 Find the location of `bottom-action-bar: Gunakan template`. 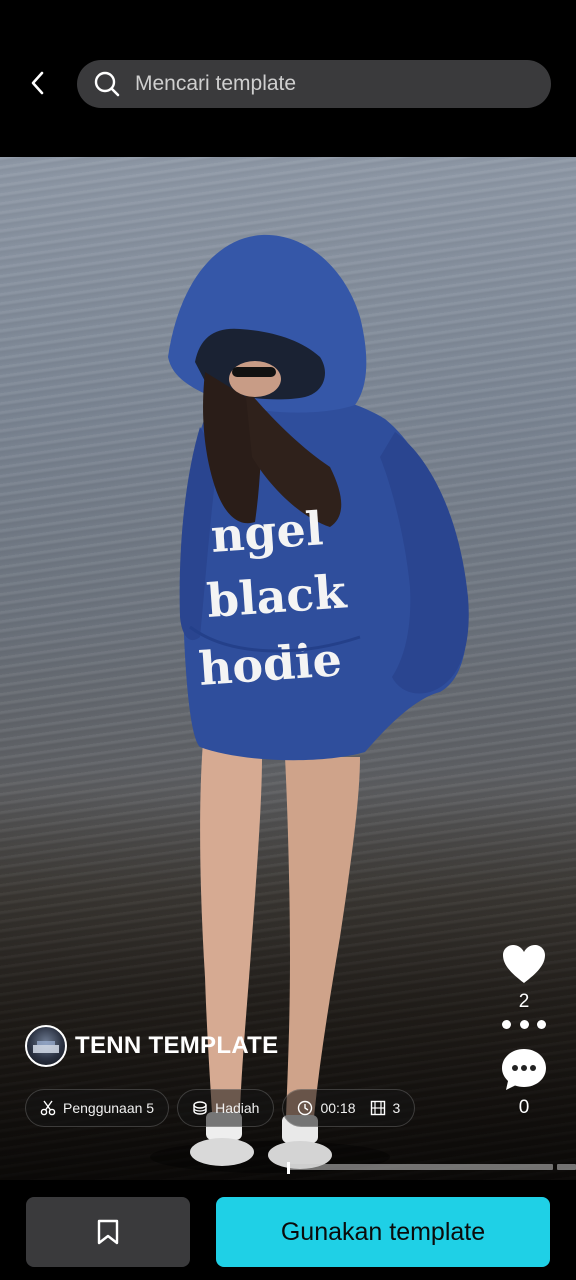

bottom-action-bar: Gunakan template is located at coordinates (288, 1230).